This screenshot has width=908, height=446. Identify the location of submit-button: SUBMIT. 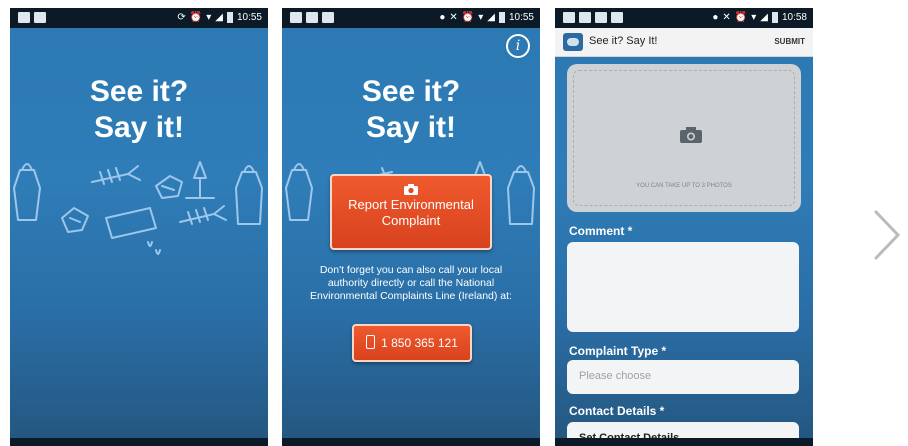
(789, 41).